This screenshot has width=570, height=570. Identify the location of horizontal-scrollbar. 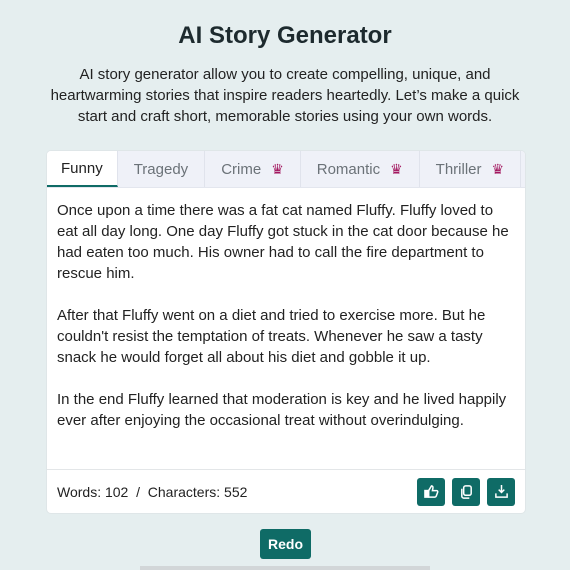
(285, 568).